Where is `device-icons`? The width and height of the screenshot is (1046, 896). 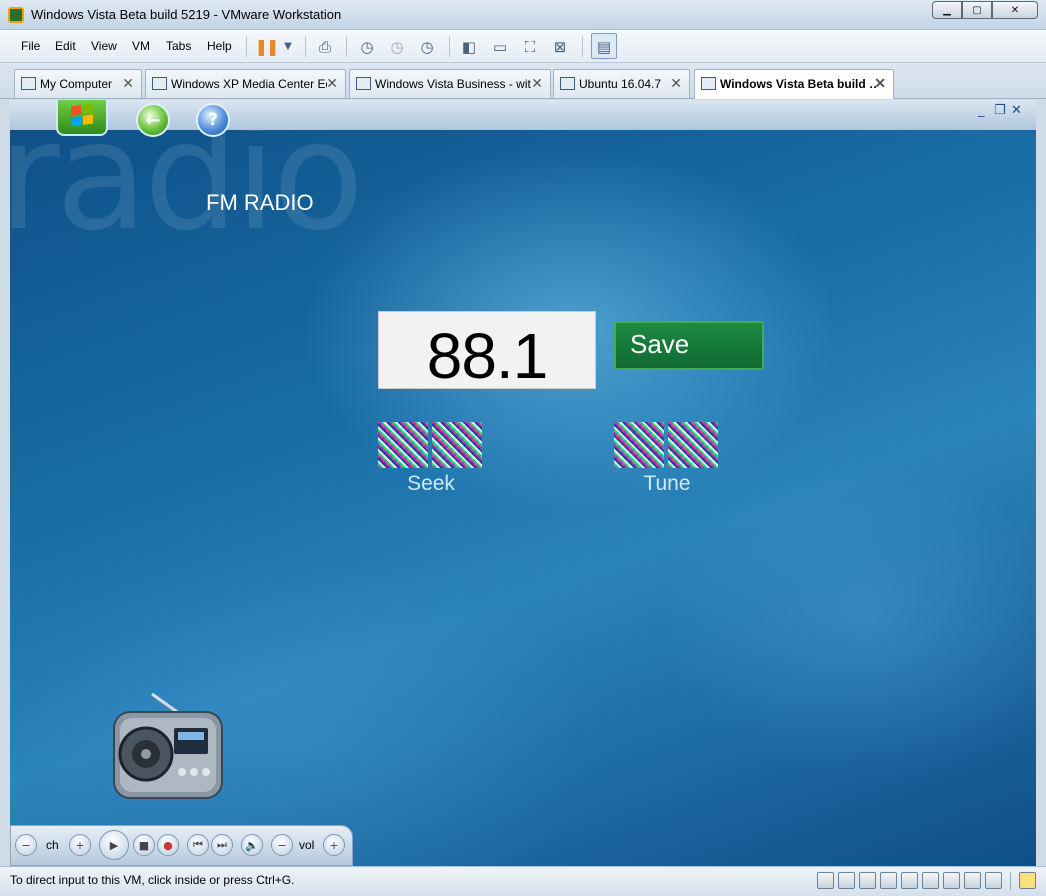 device-icons is located at coordinates (926, 881).